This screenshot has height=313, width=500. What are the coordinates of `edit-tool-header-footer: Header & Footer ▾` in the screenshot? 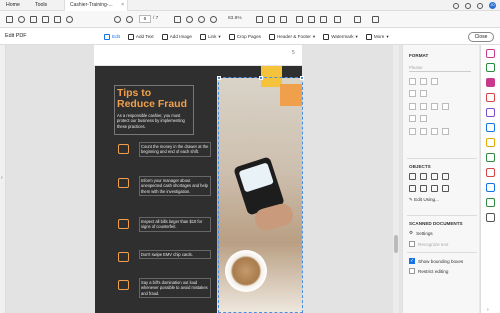 It's located at (291, 36).